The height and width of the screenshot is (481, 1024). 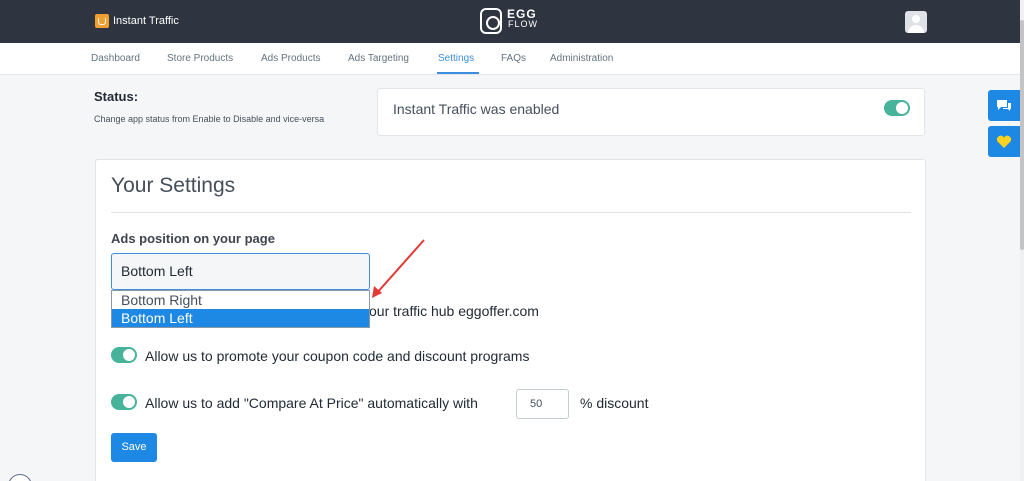 I want to click on eggflow-logo: EGG FLOW, so click(x=511, y=21).